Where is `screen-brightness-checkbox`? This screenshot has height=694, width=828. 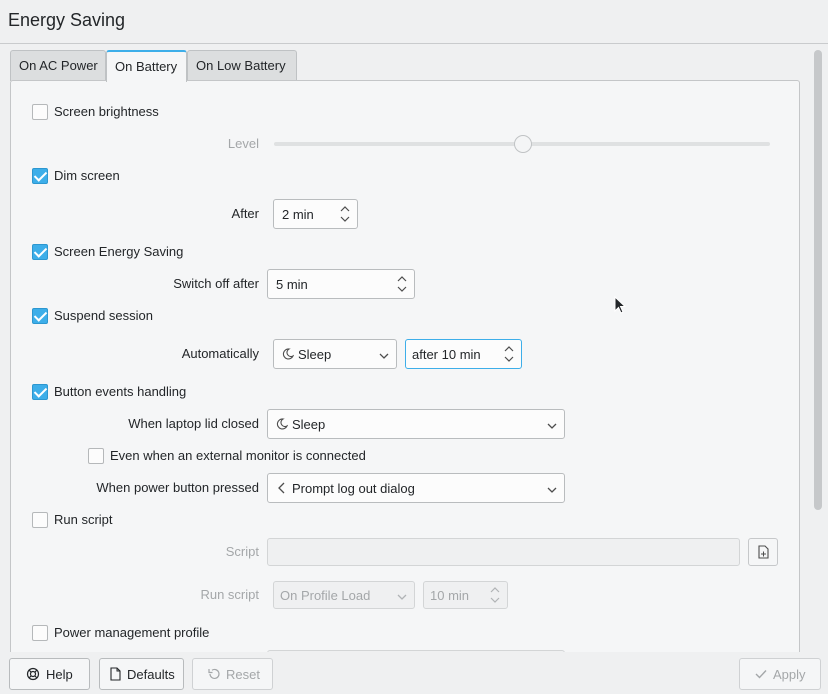 screen-brightness-checkbox is located at coordinates (40, 112).